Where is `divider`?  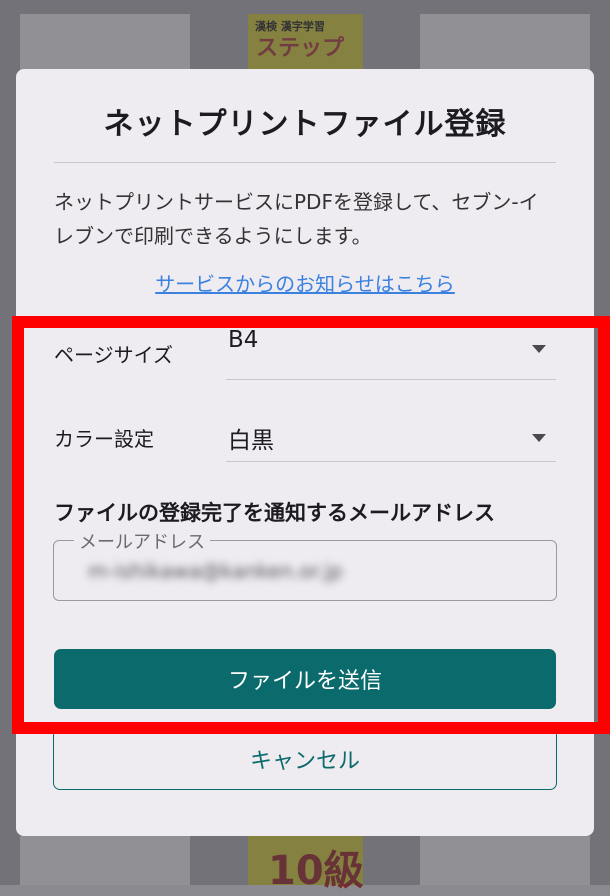 divider is located at coordinates (305, 162).